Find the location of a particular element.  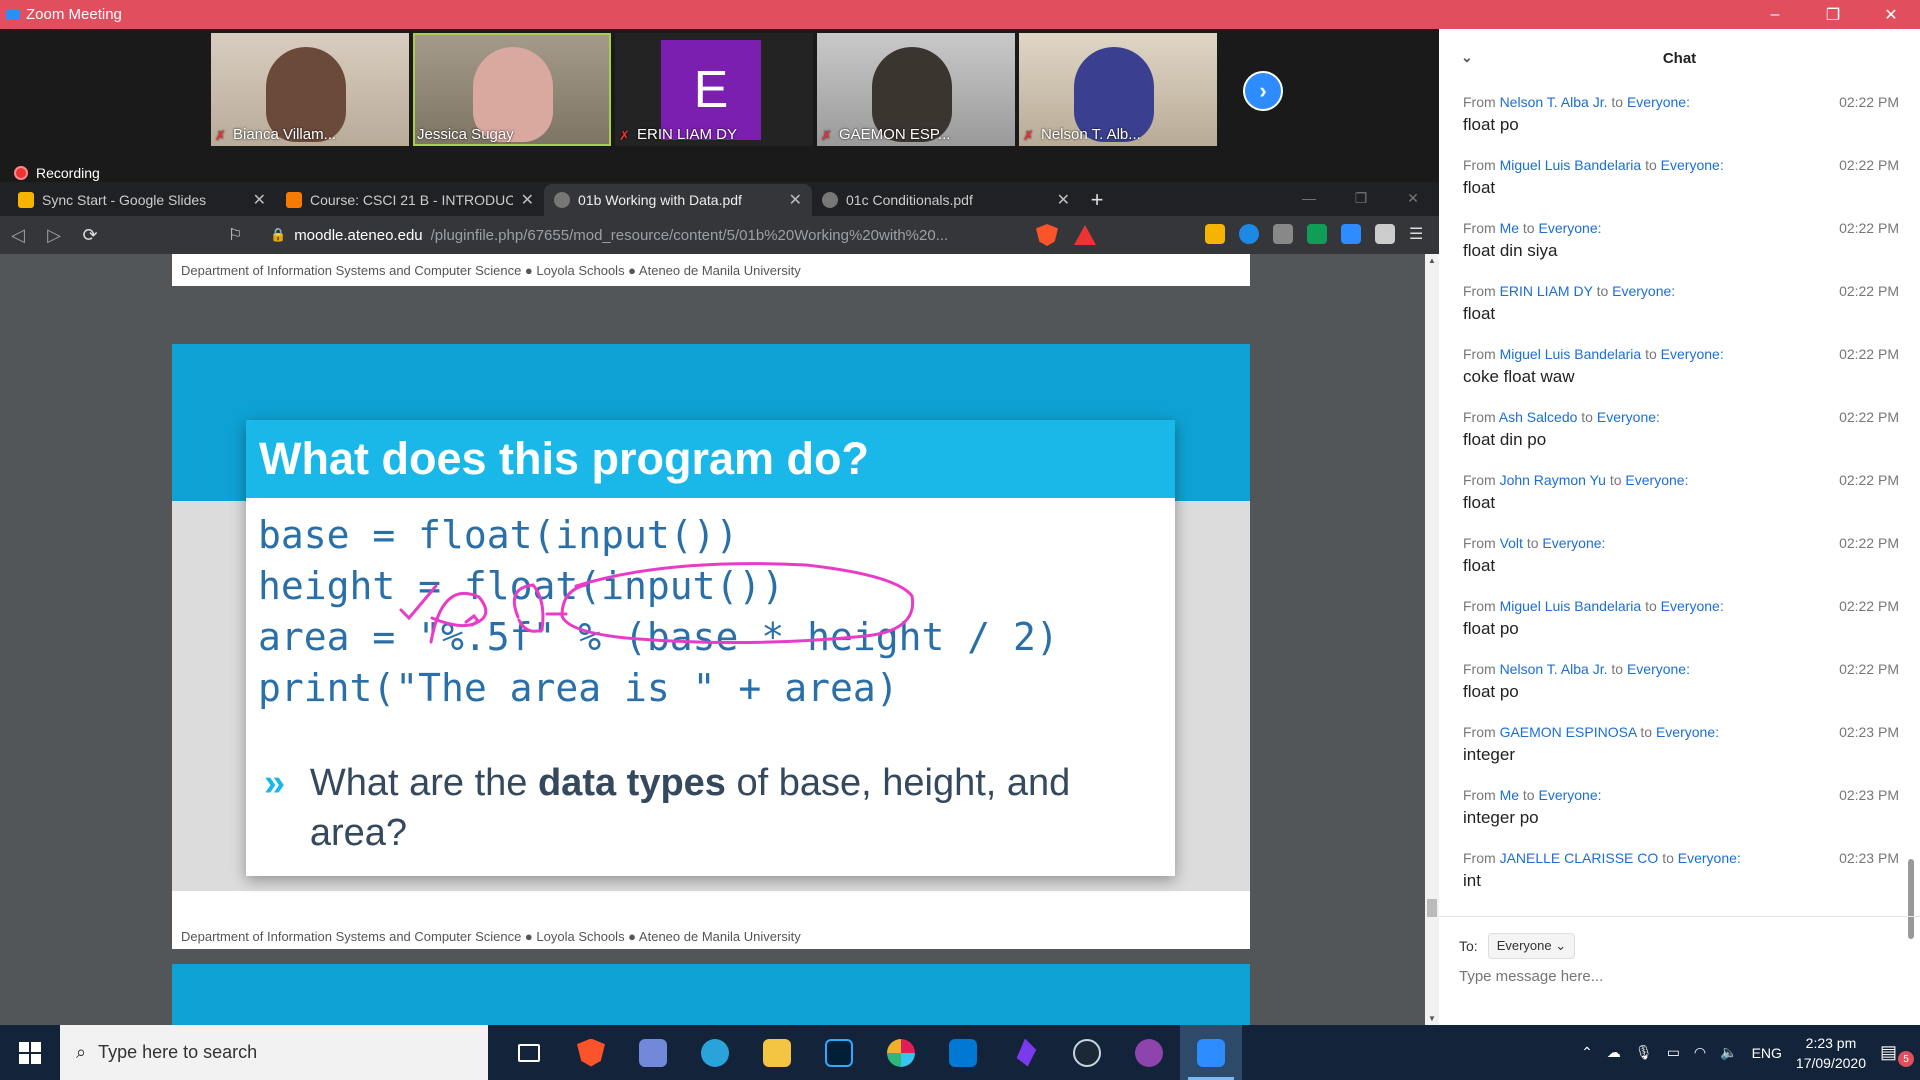

restore-button: ❐ is located at coordinates (1833, 14).